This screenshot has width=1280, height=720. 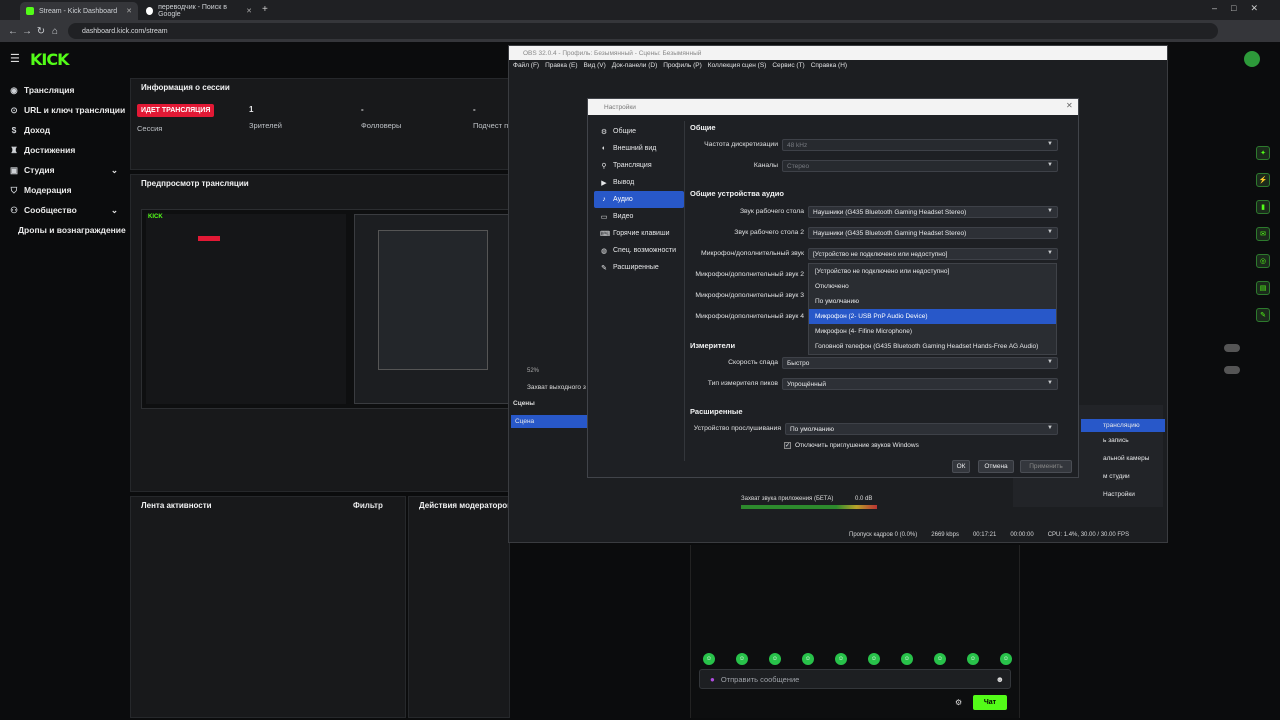 What do you see at coordinates (920, 145) in the screenshot?
I see `sample-rate-select: 48 kHz ▼` at bounding box center [920, 145].